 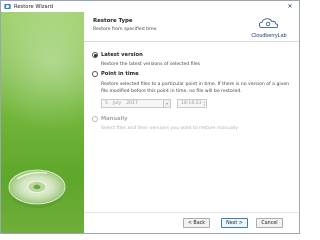 What do you see at coordinates (42, 72) in the screenshot?
I see `side-glow` at bounding box center [42, 72].